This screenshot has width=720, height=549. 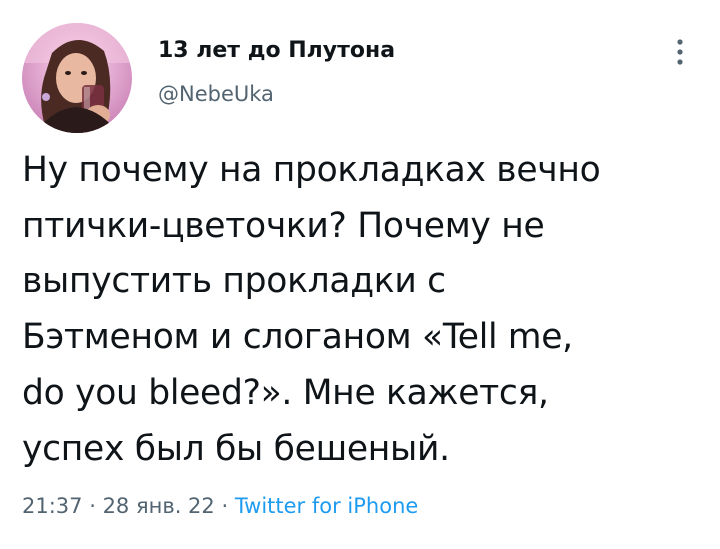 I want to click on tweet-date: 28 янв. 22, so click(x=159, y=506).